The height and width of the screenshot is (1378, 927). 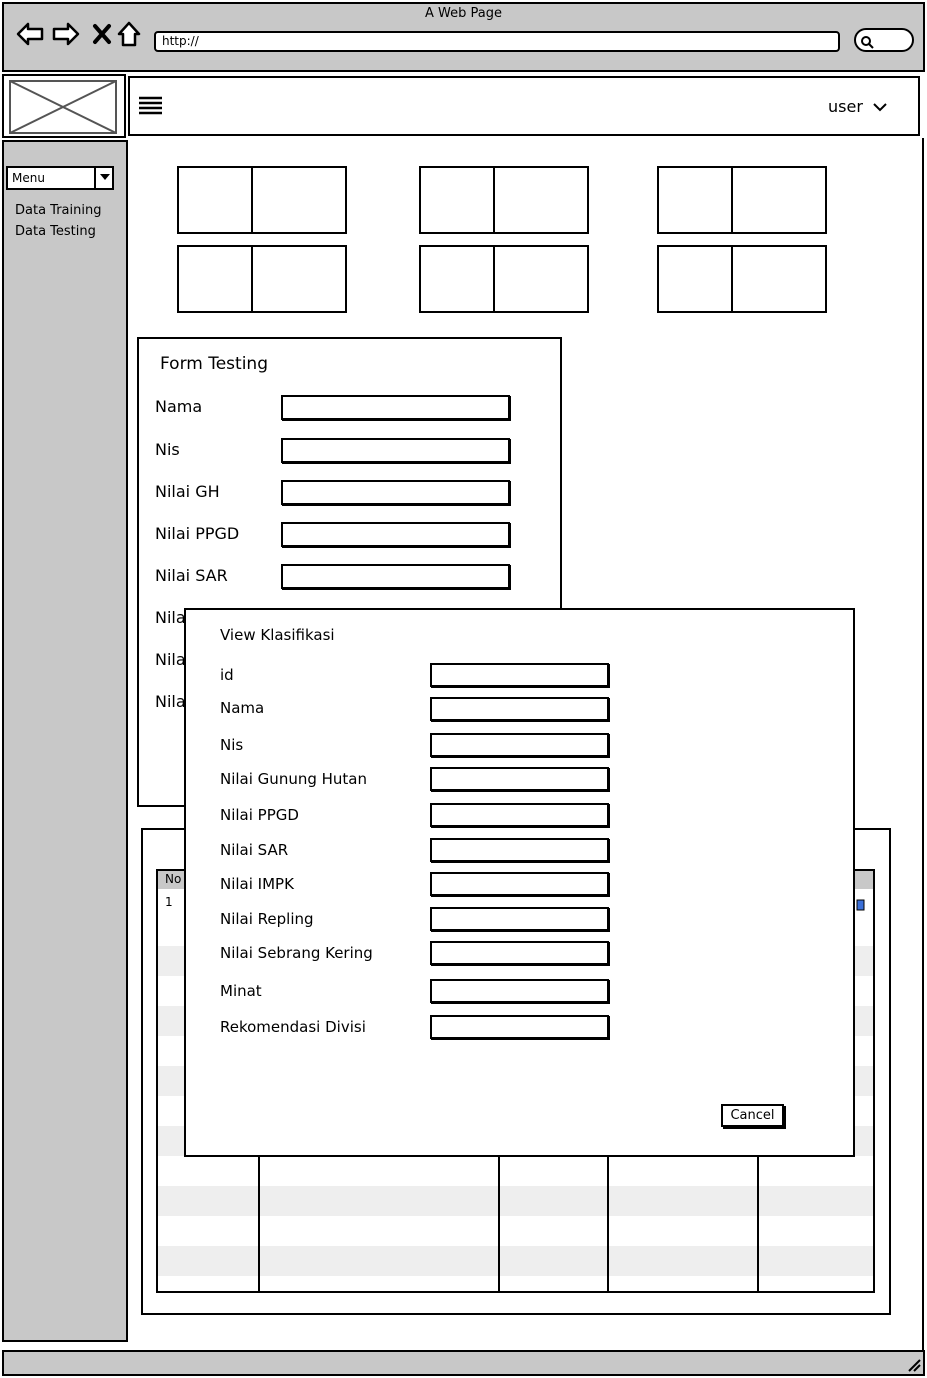 I want to click on dialog-title: View Klasifikasi, so click(x=277, y=635).